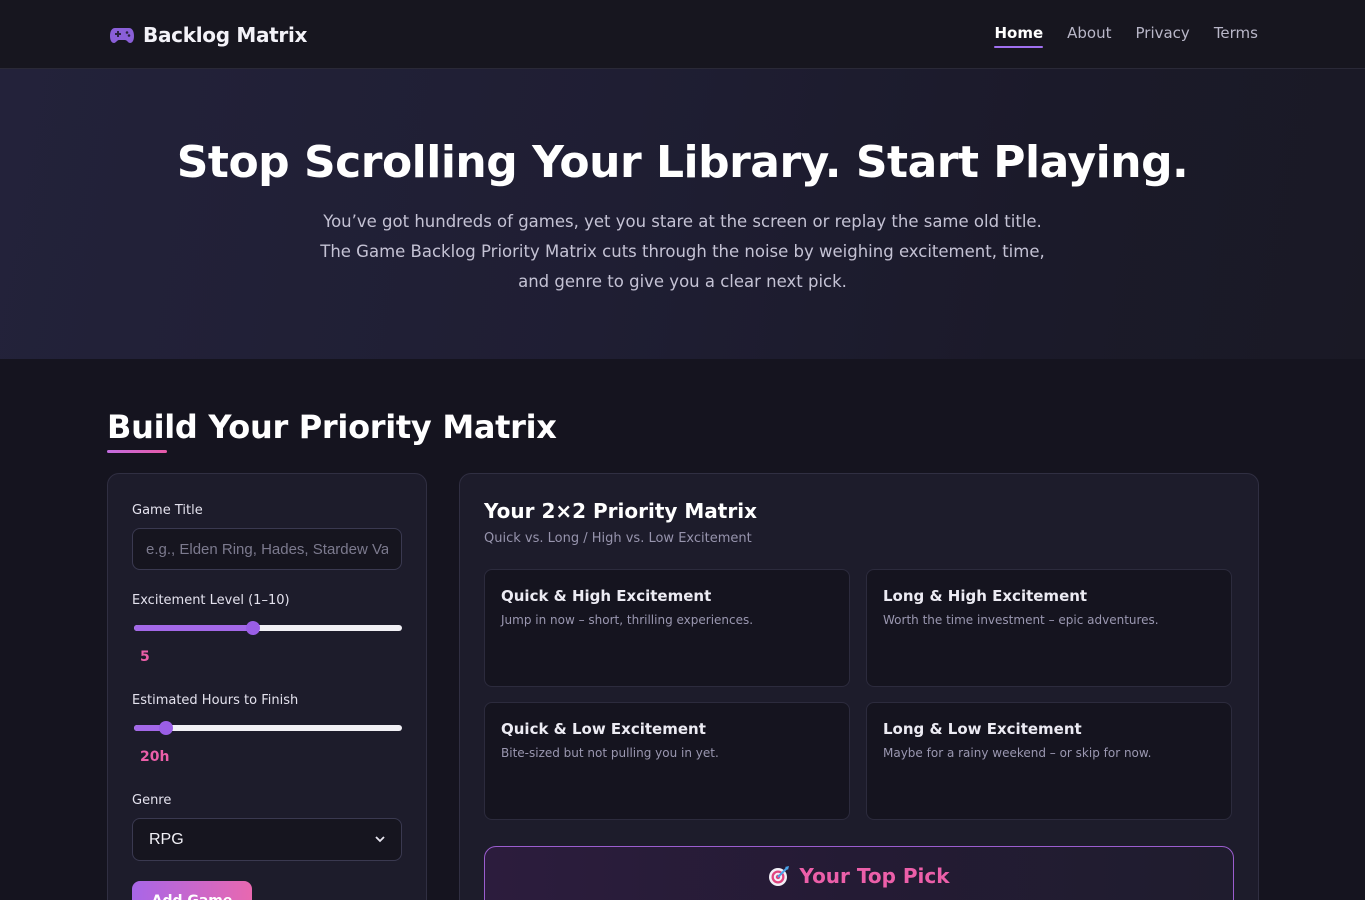 The height and width of the screenshot is (900, 1365). Describe the element at coordinates (874, 876) in the screenshot. I see `top-pick-title: Your Top Pick` at that location.